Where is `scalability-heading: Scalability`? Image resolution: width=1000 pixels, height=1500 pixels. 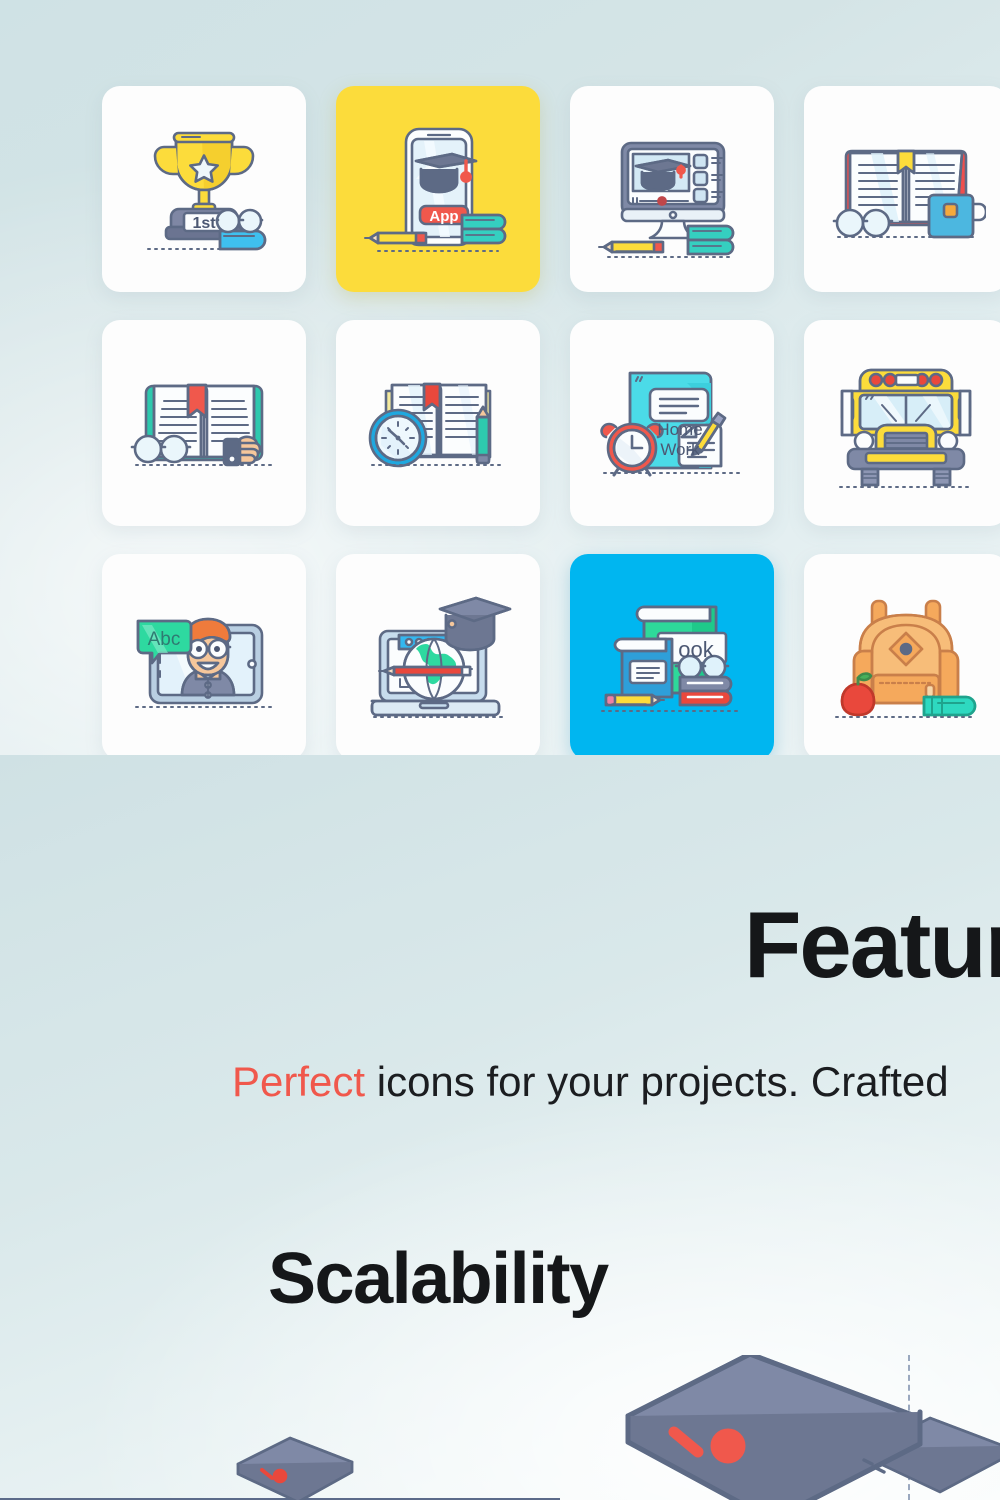
scalability-heading: Scalability is located at coordinates (438, 1279).